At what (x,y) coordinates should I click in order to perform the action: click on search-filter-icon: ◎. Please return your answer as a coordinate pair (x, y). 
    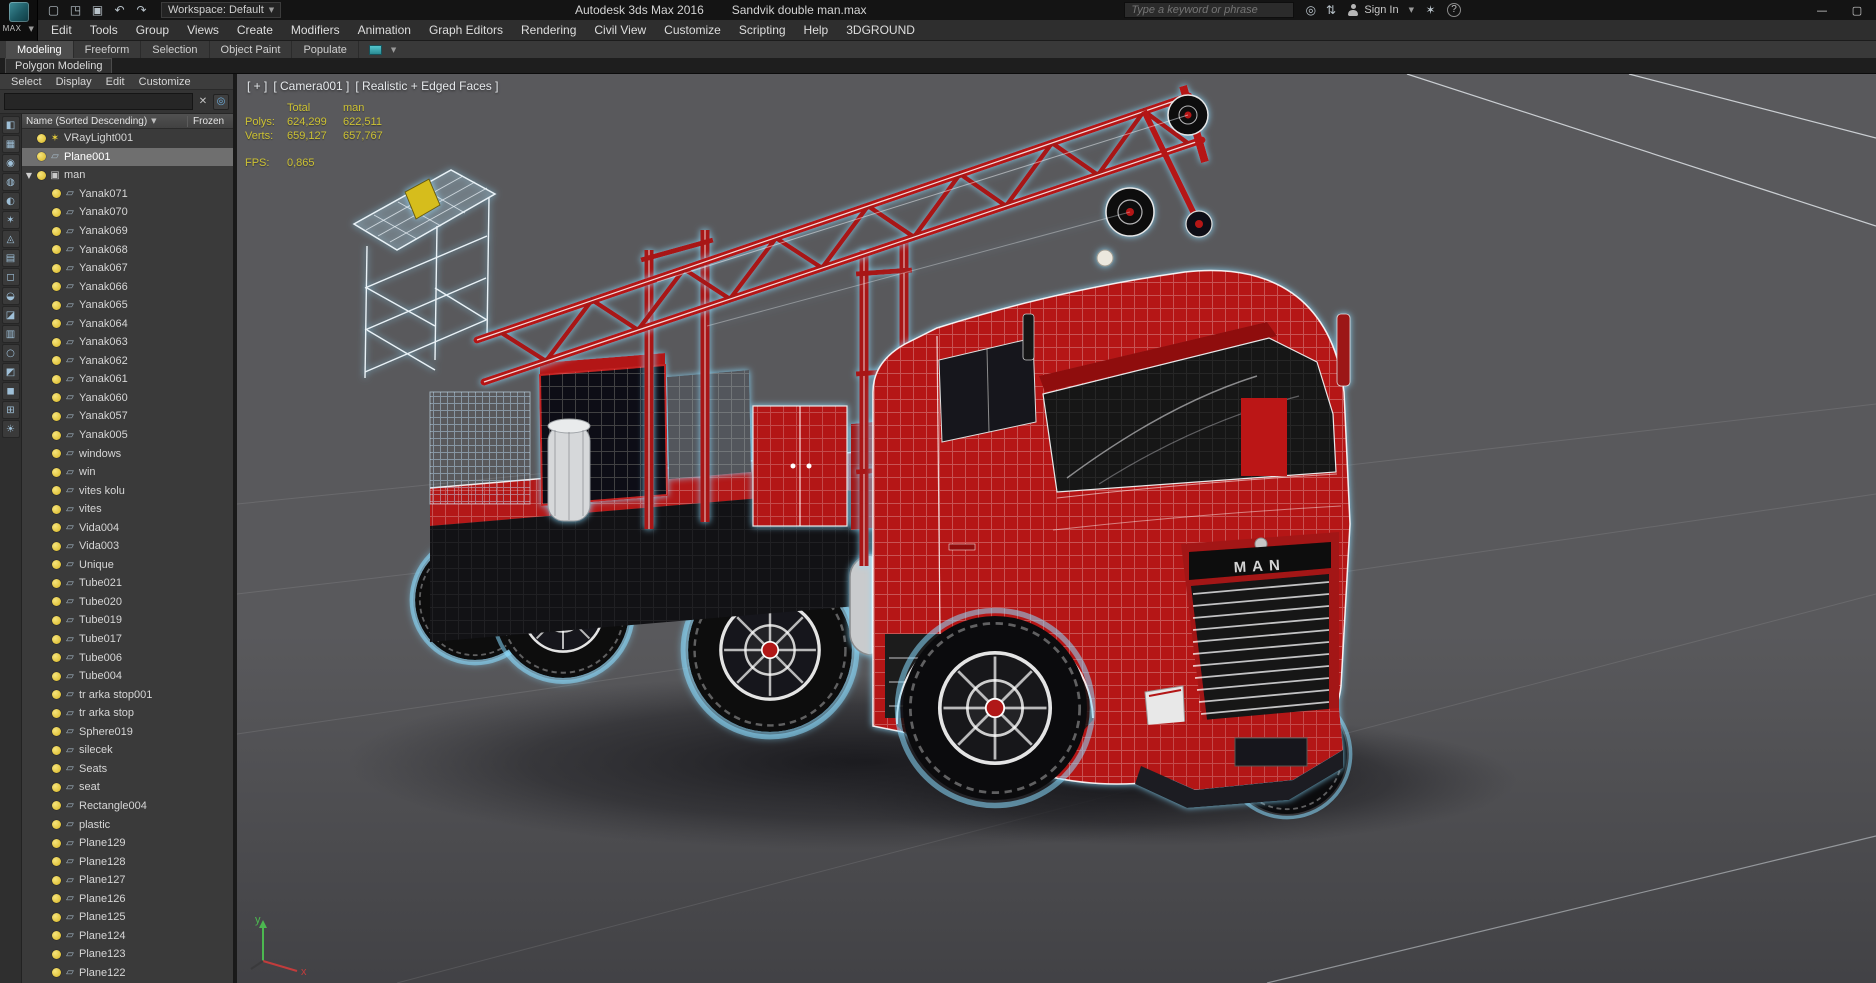
    Looking at the image, I should click on (221, 101).